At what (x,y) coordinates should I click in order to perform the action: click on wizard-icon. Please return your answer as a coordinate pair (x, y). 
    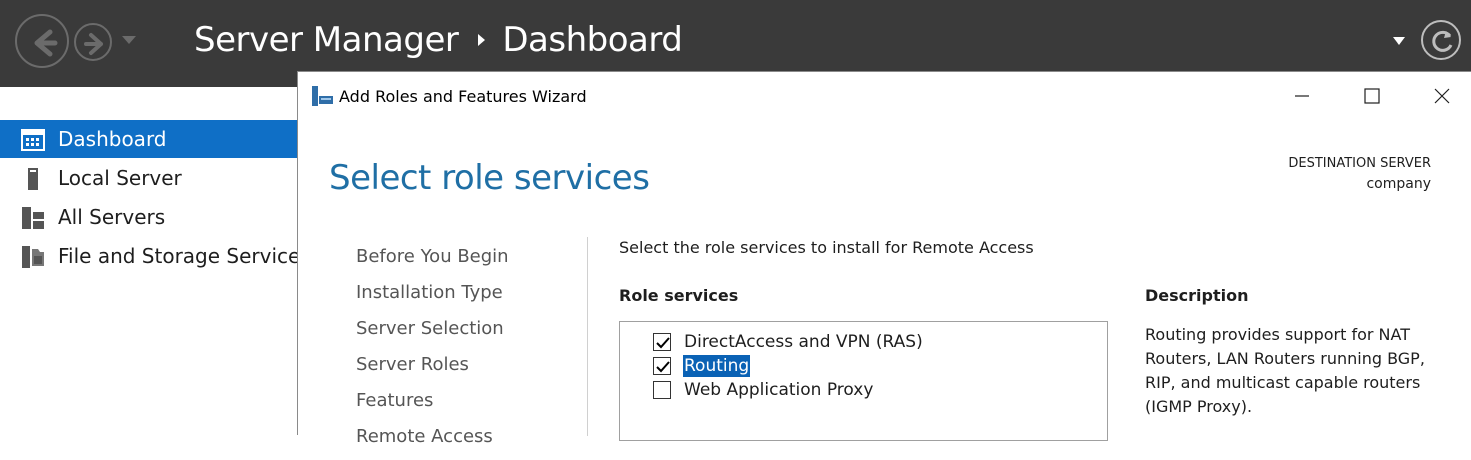
    Looking at the image, I should click on (322, 96).